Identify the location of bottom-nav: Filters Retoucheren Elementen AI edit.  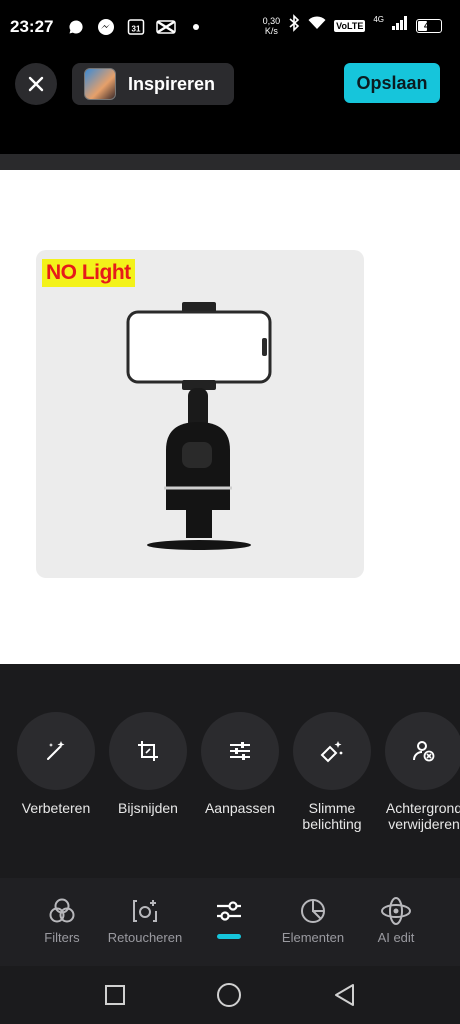
(230, 922).